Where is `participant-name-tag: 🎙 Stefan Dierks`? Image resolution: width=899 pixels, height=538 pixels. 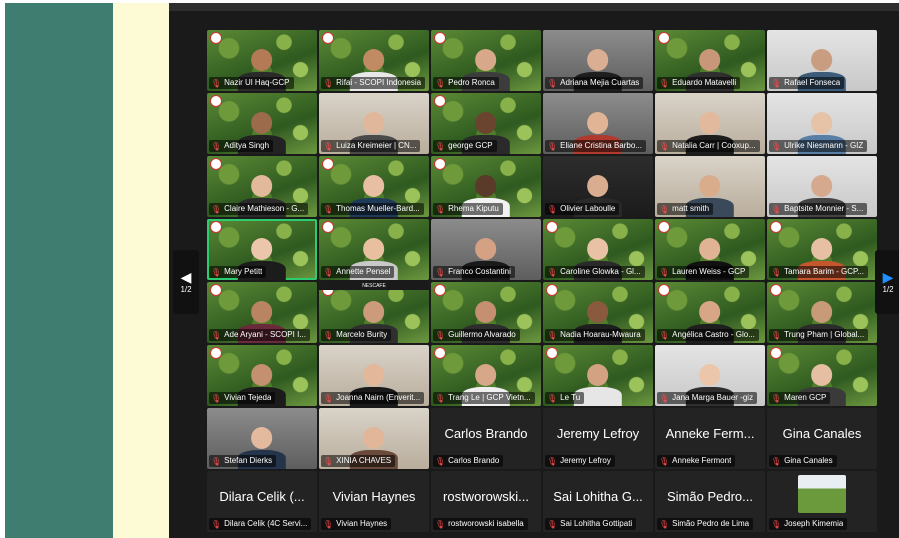
participant-name-tag: 🎙 Stefan Dierks is located at coordinates (243, 461).